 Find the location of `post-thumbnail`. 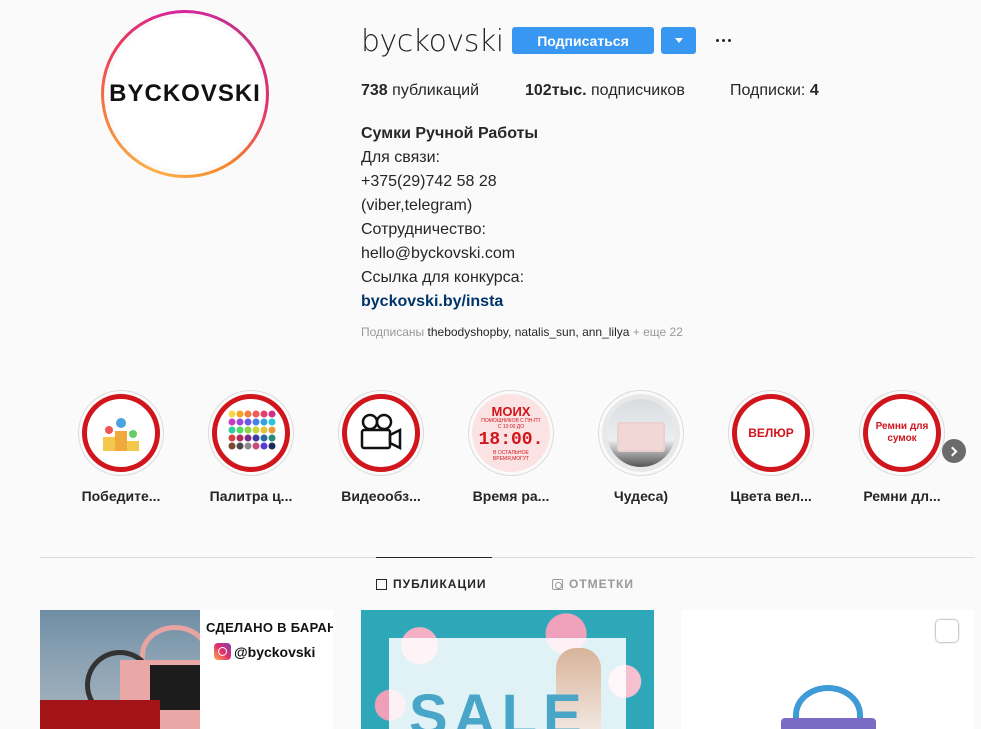

post-thumbnail is located at coordinates (827, 669).